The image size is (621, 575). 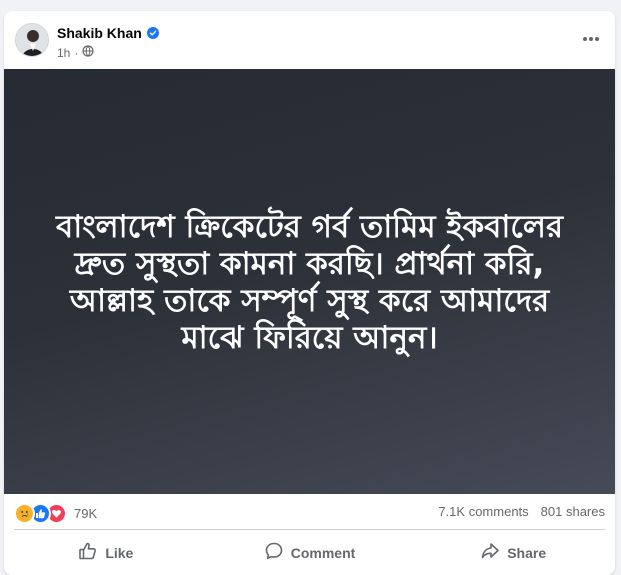 I want to click on shares-count: 801 shares, so click(x=573, y=511).